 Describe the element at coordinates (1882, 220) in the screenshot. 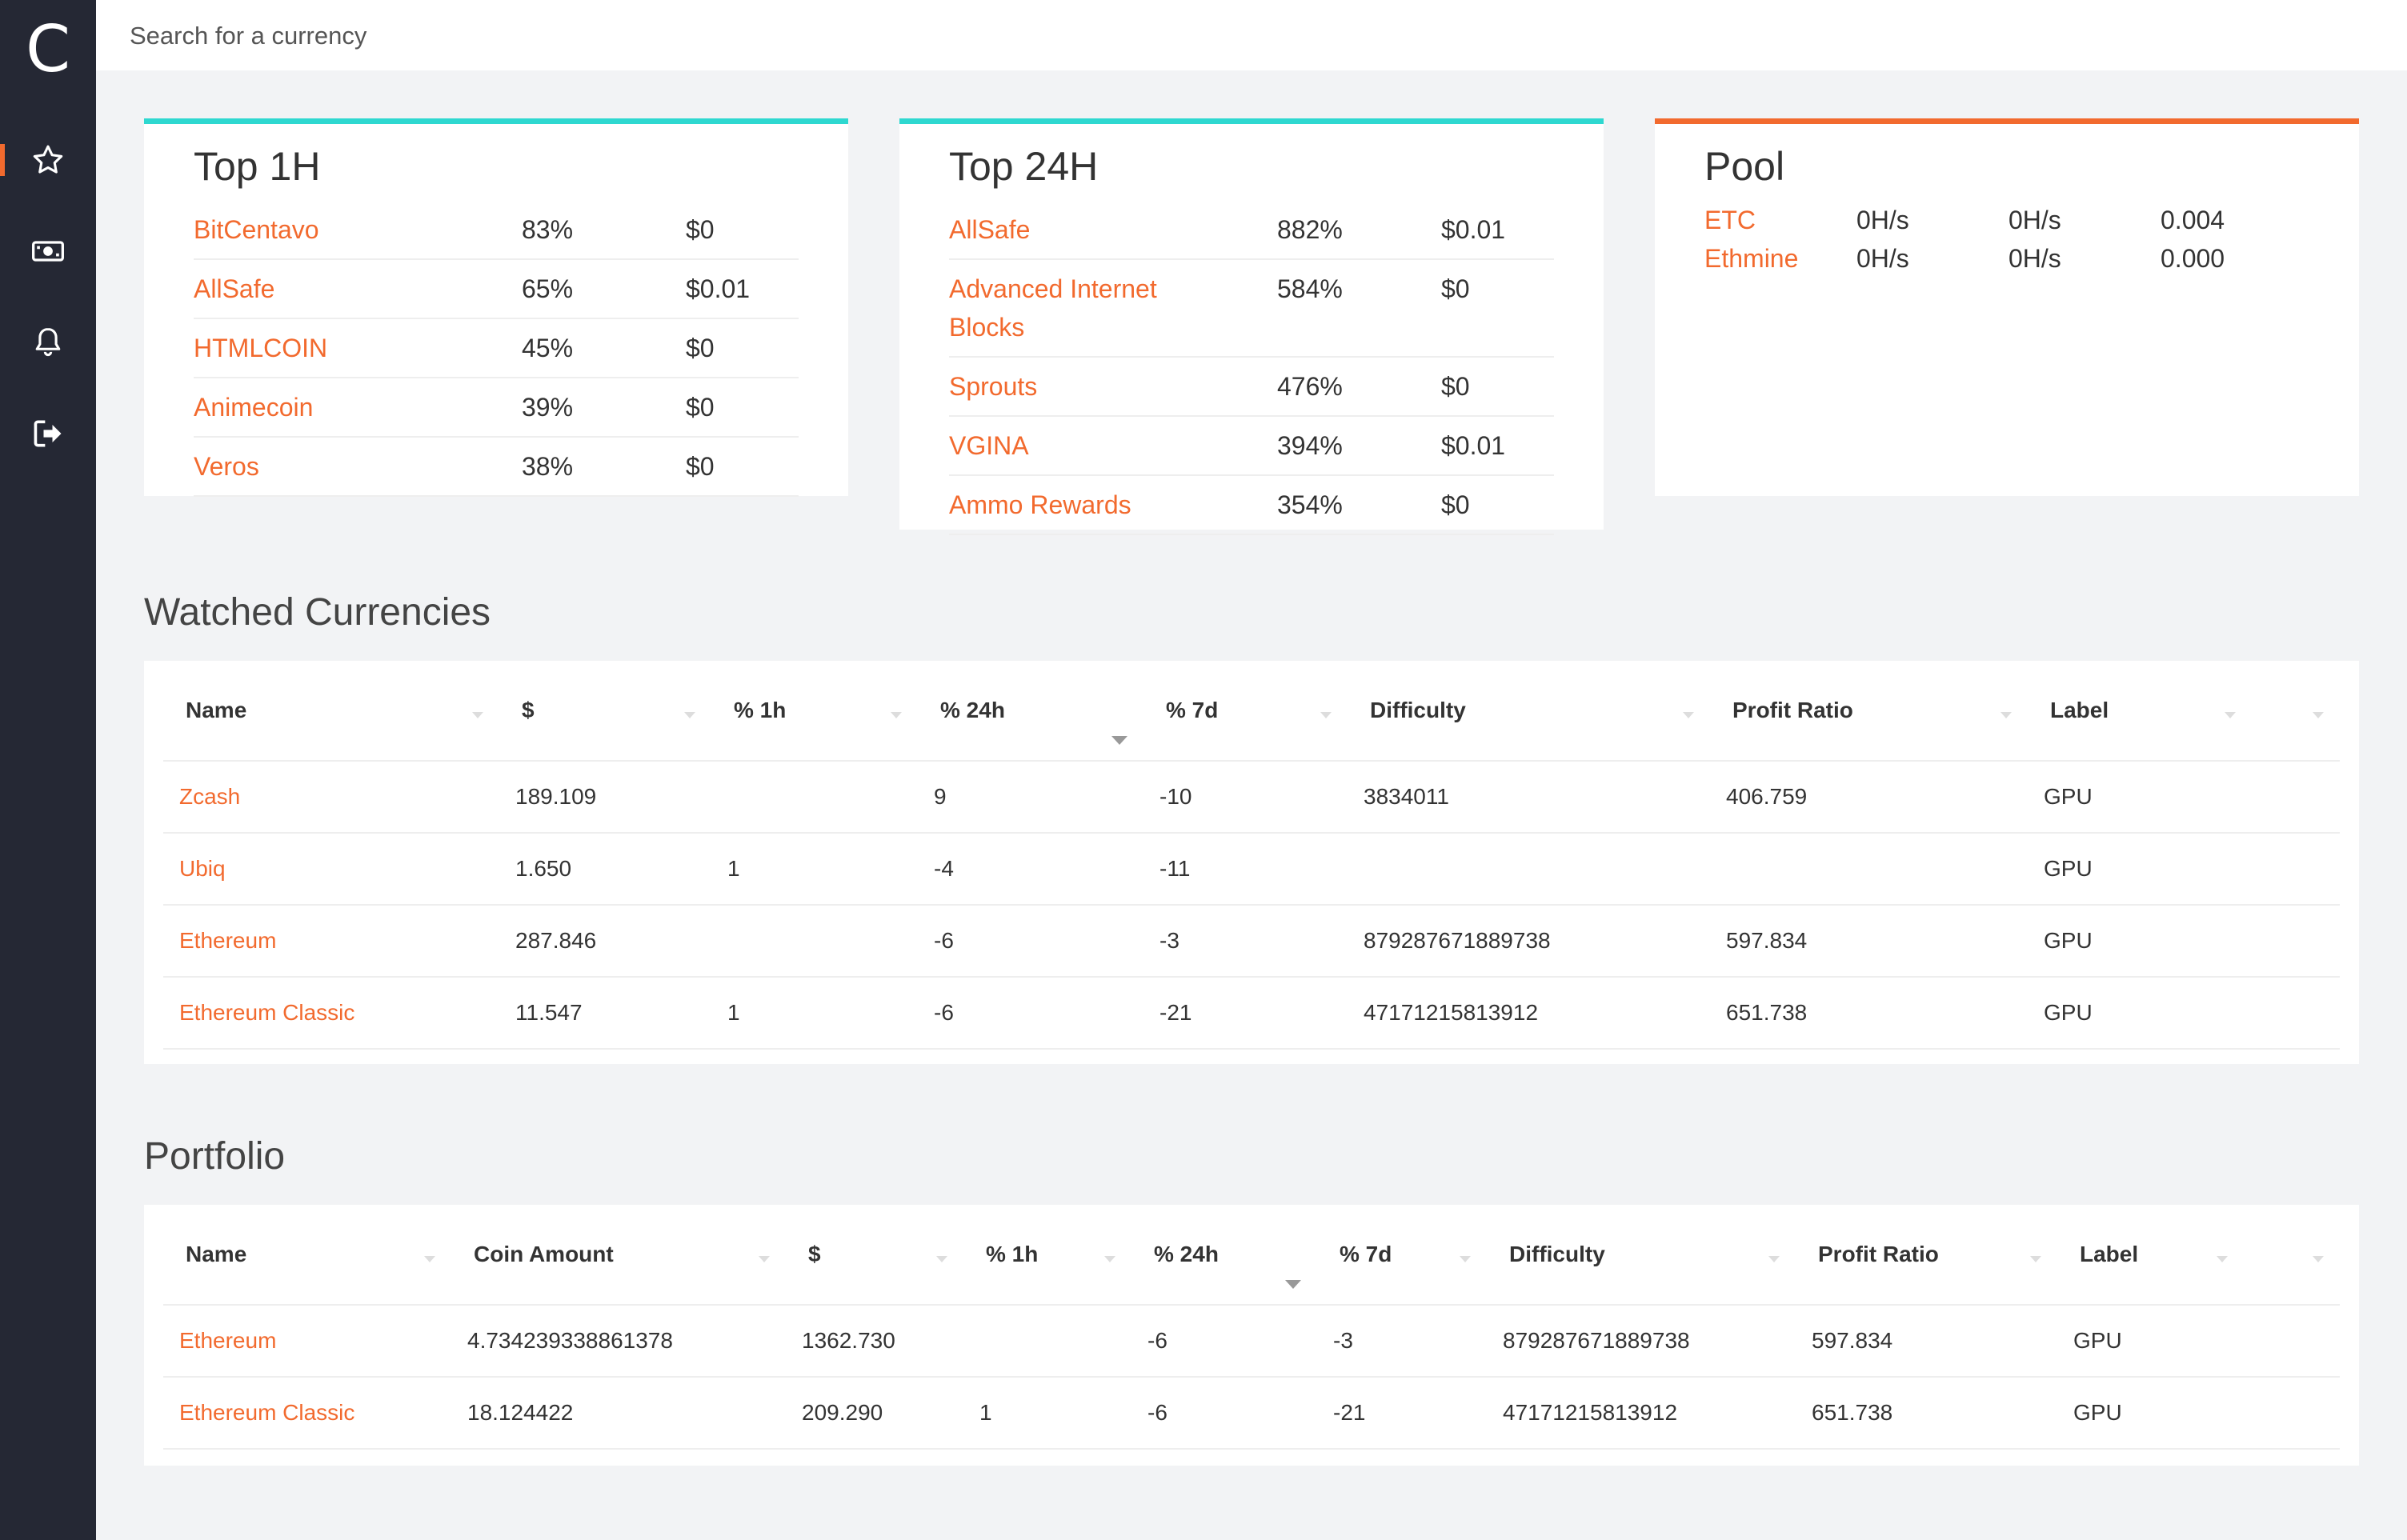

I see `hashrate: 0H/s` at that location.